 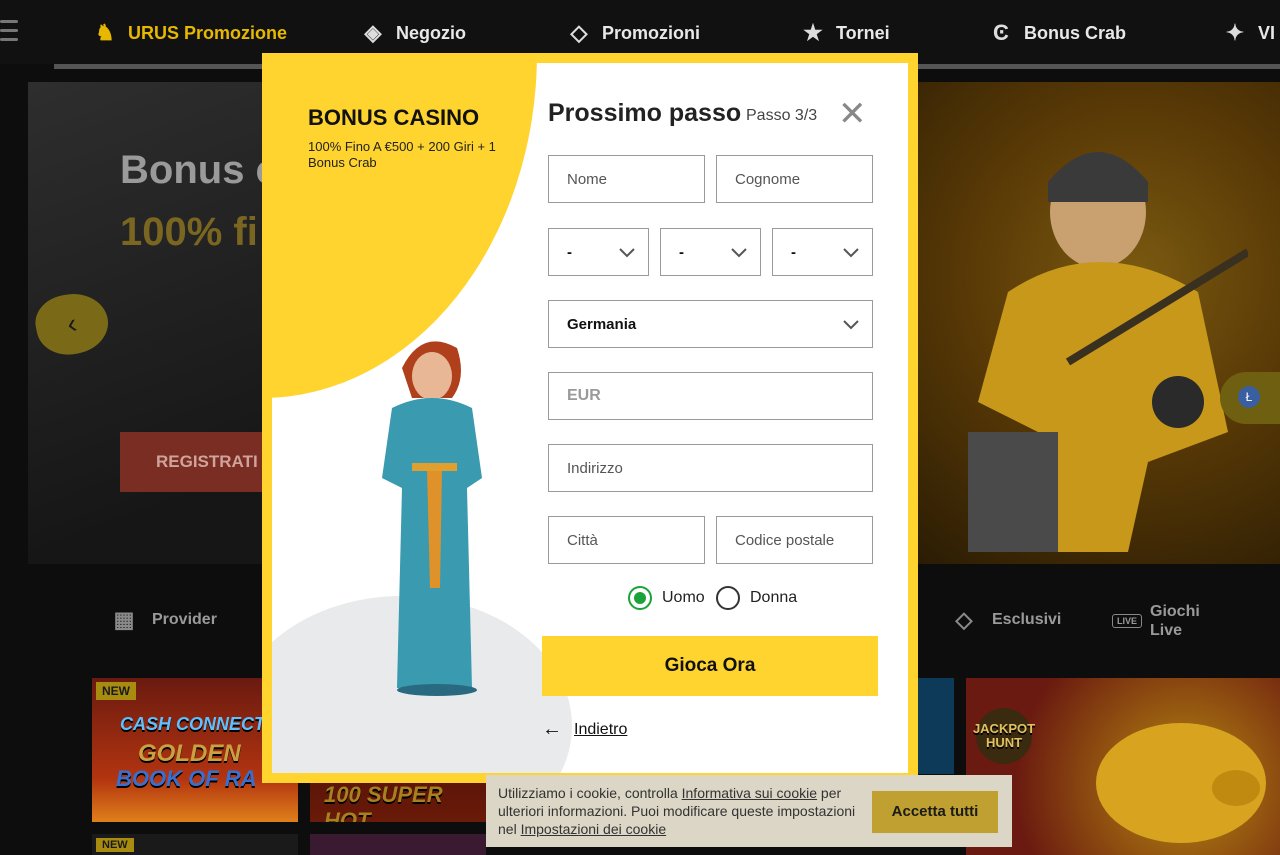 I want to click on nav-label: Negozio, so click(x=431, y=32).